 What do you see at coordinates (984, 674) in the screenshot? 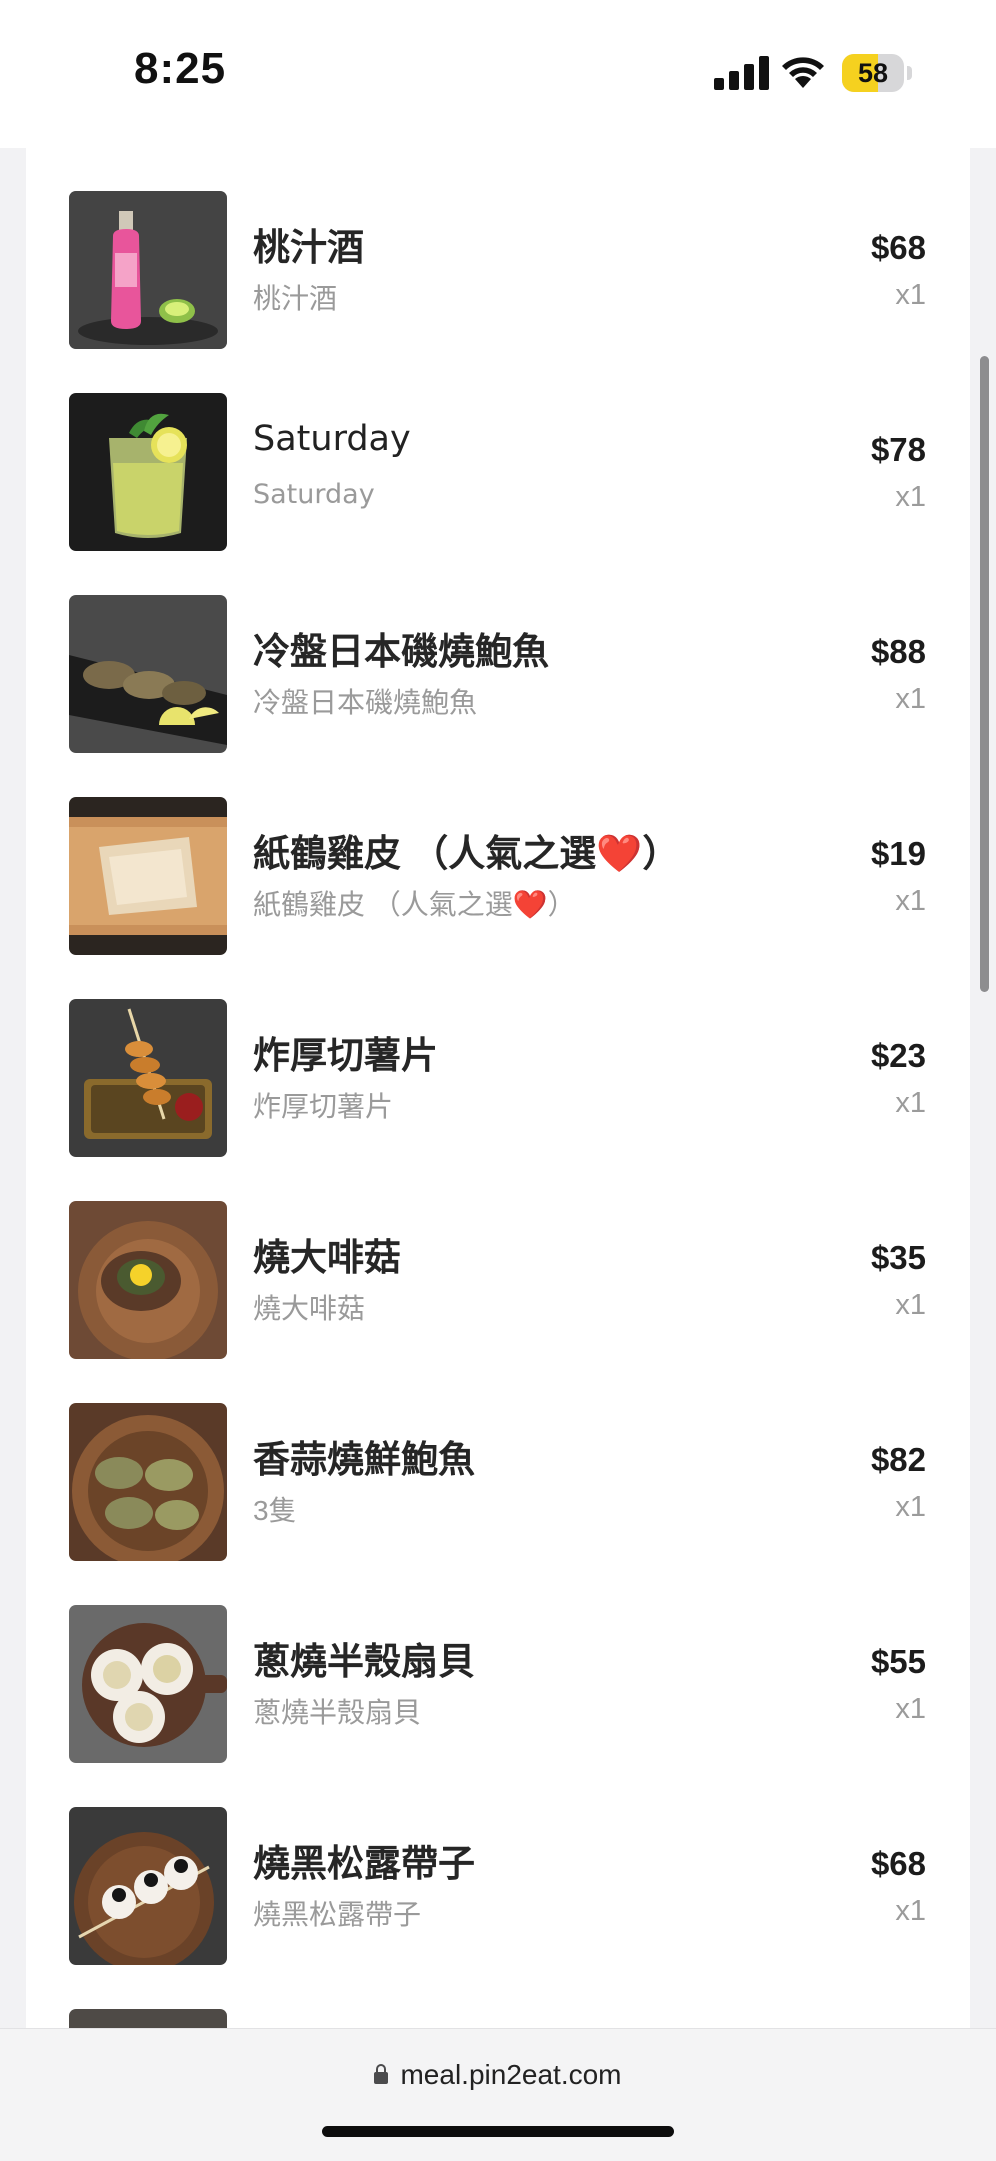
I see `scrollbar` at bounding box center [984, 674].